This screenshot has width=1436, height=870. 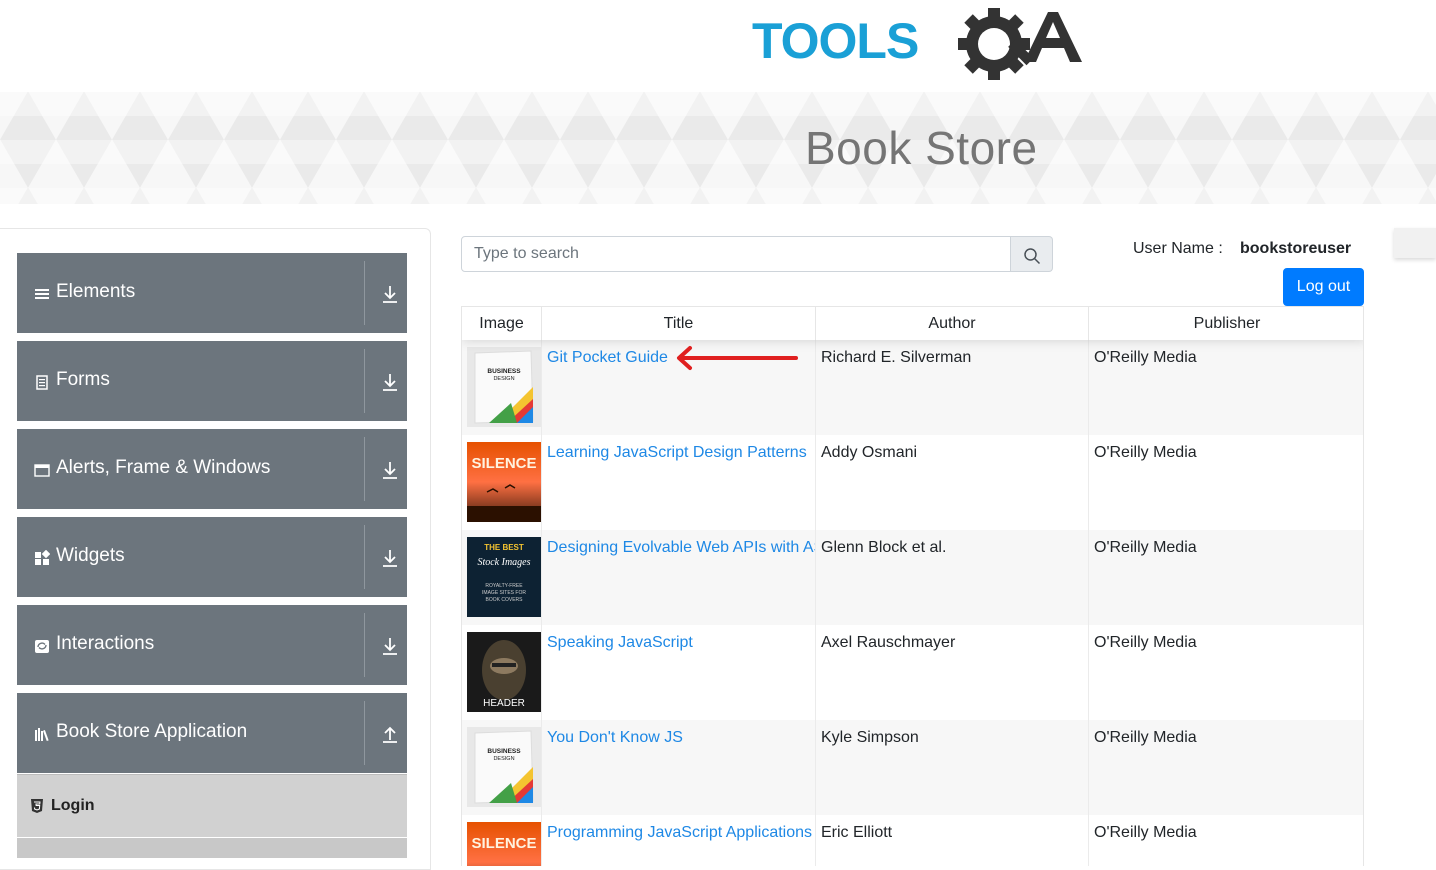 I want to click on book-author: Richard E. Silverman, so click(x=896, y=357).